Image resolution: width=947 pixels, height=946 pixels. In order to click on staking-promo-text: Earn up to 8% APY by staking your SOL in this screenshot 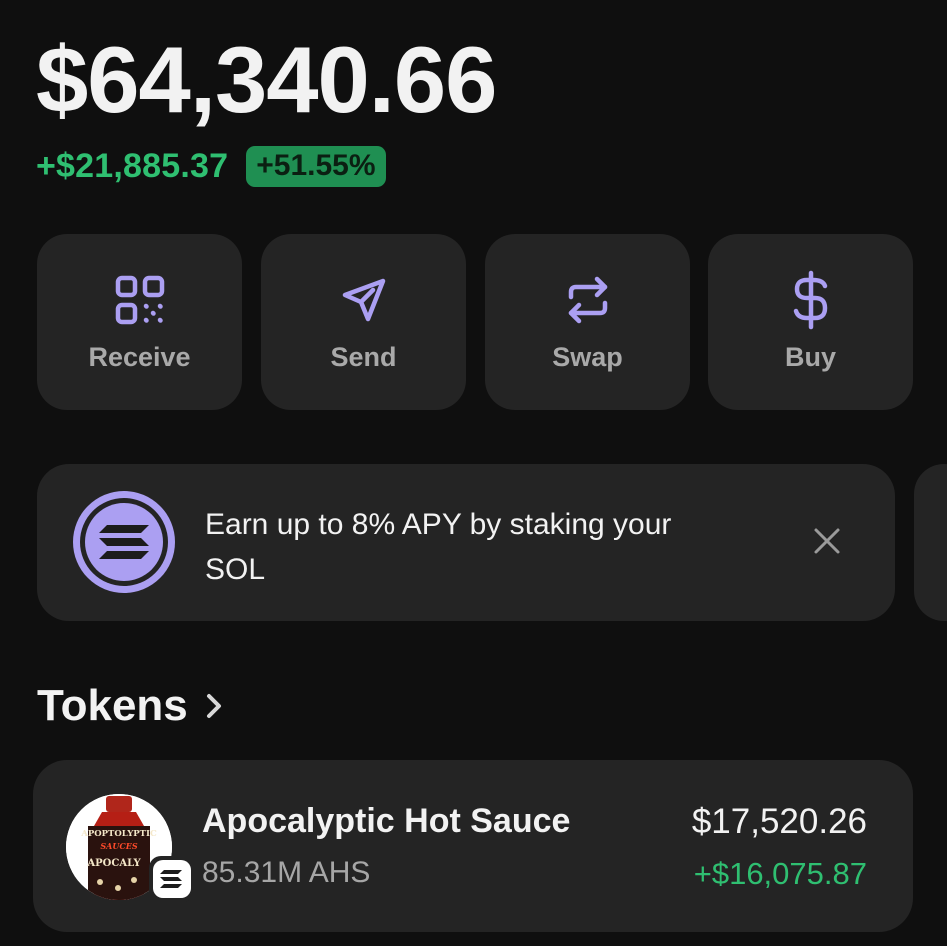, I will do `click(438, 547)`.